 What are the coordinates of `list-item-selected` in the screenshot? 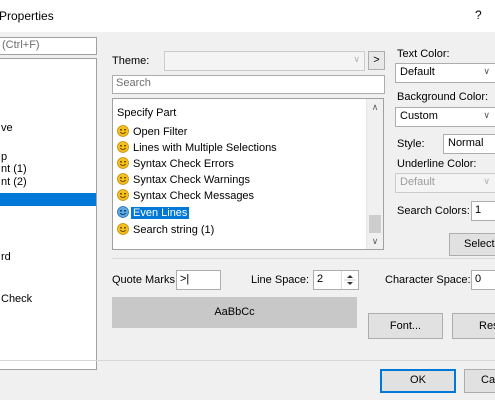 It's located at (48, 199).